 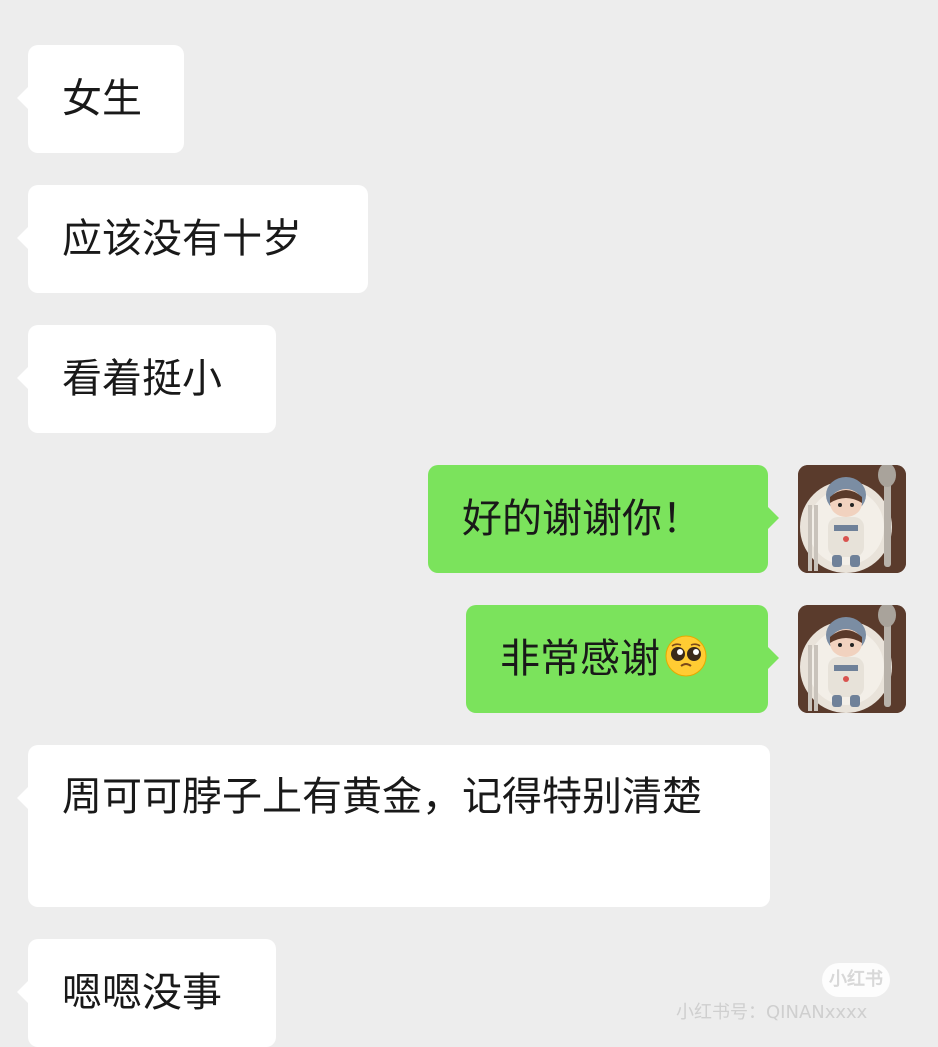 I want to click on message-bubble-outgoing: 好的谢谢你！, so click(x=603, y=519).